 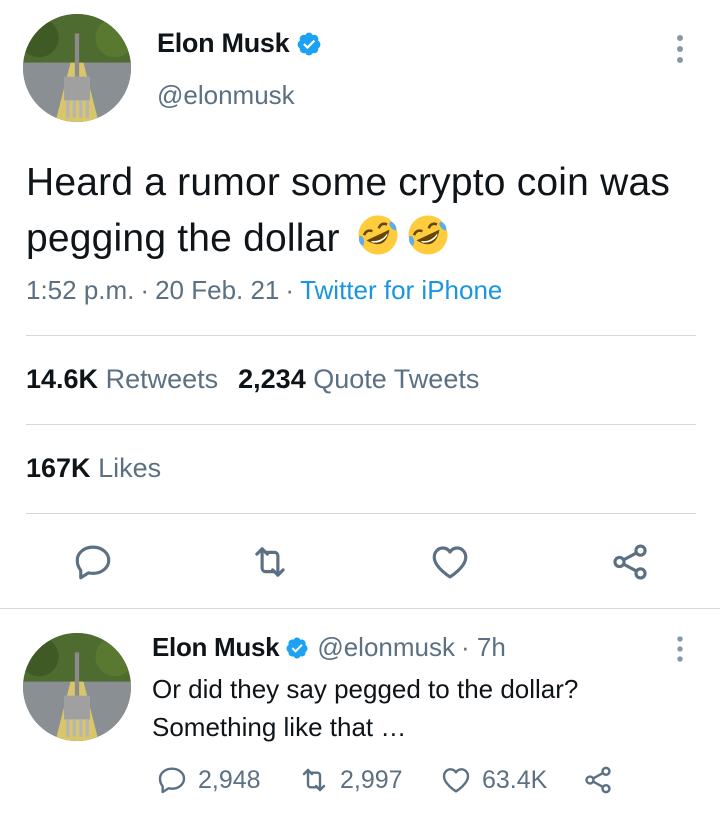 I want to click on retweets-stat: 14.6K Retweets, so click(x=122, y=379).